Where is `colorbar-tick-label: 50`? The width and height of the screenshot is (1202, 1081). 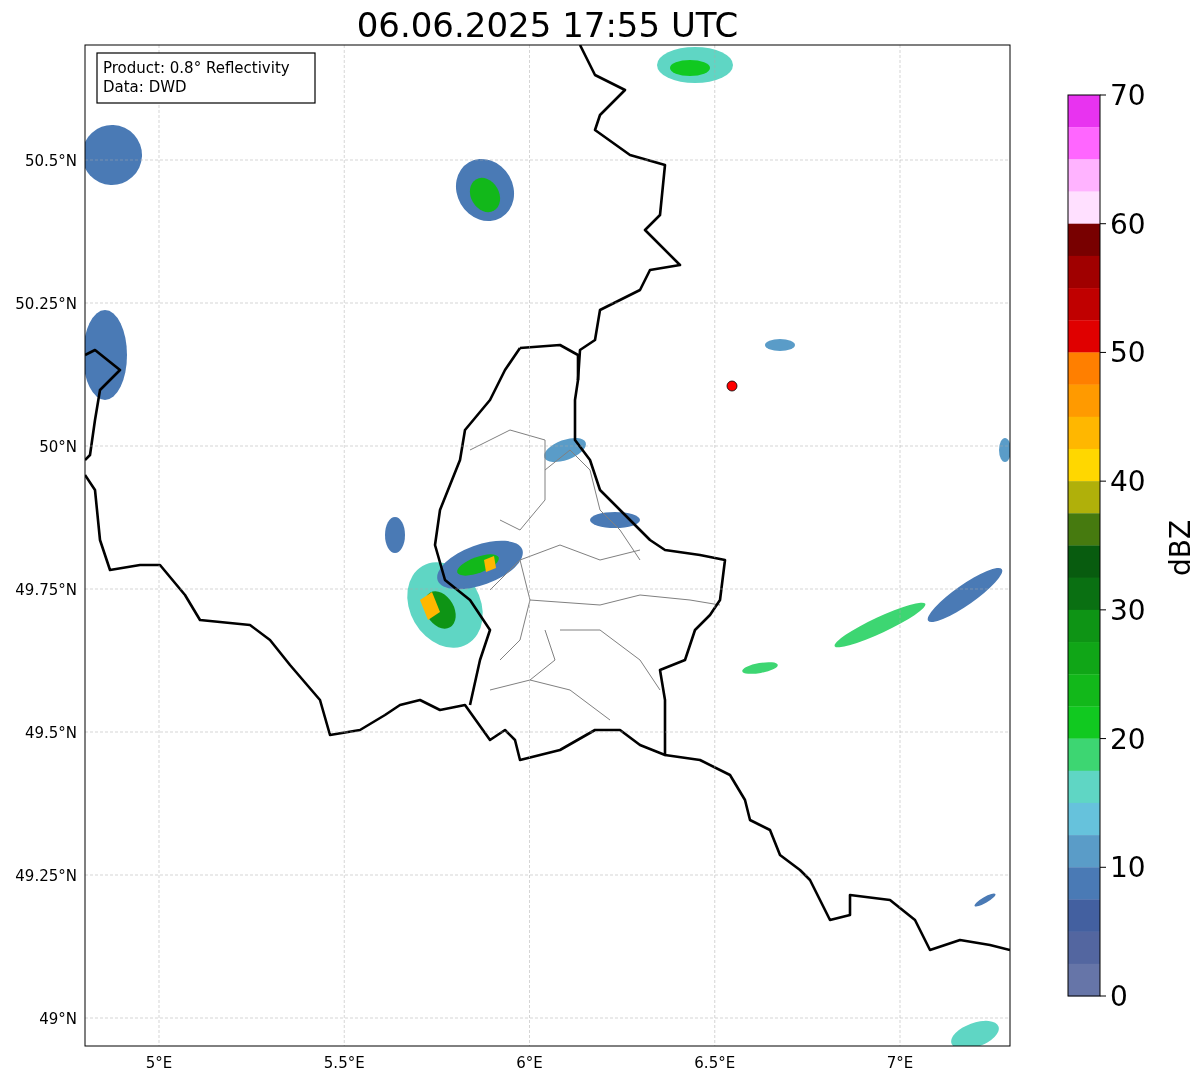 colorbar-tick-label: 50 is located at coordinates (1128, 353).